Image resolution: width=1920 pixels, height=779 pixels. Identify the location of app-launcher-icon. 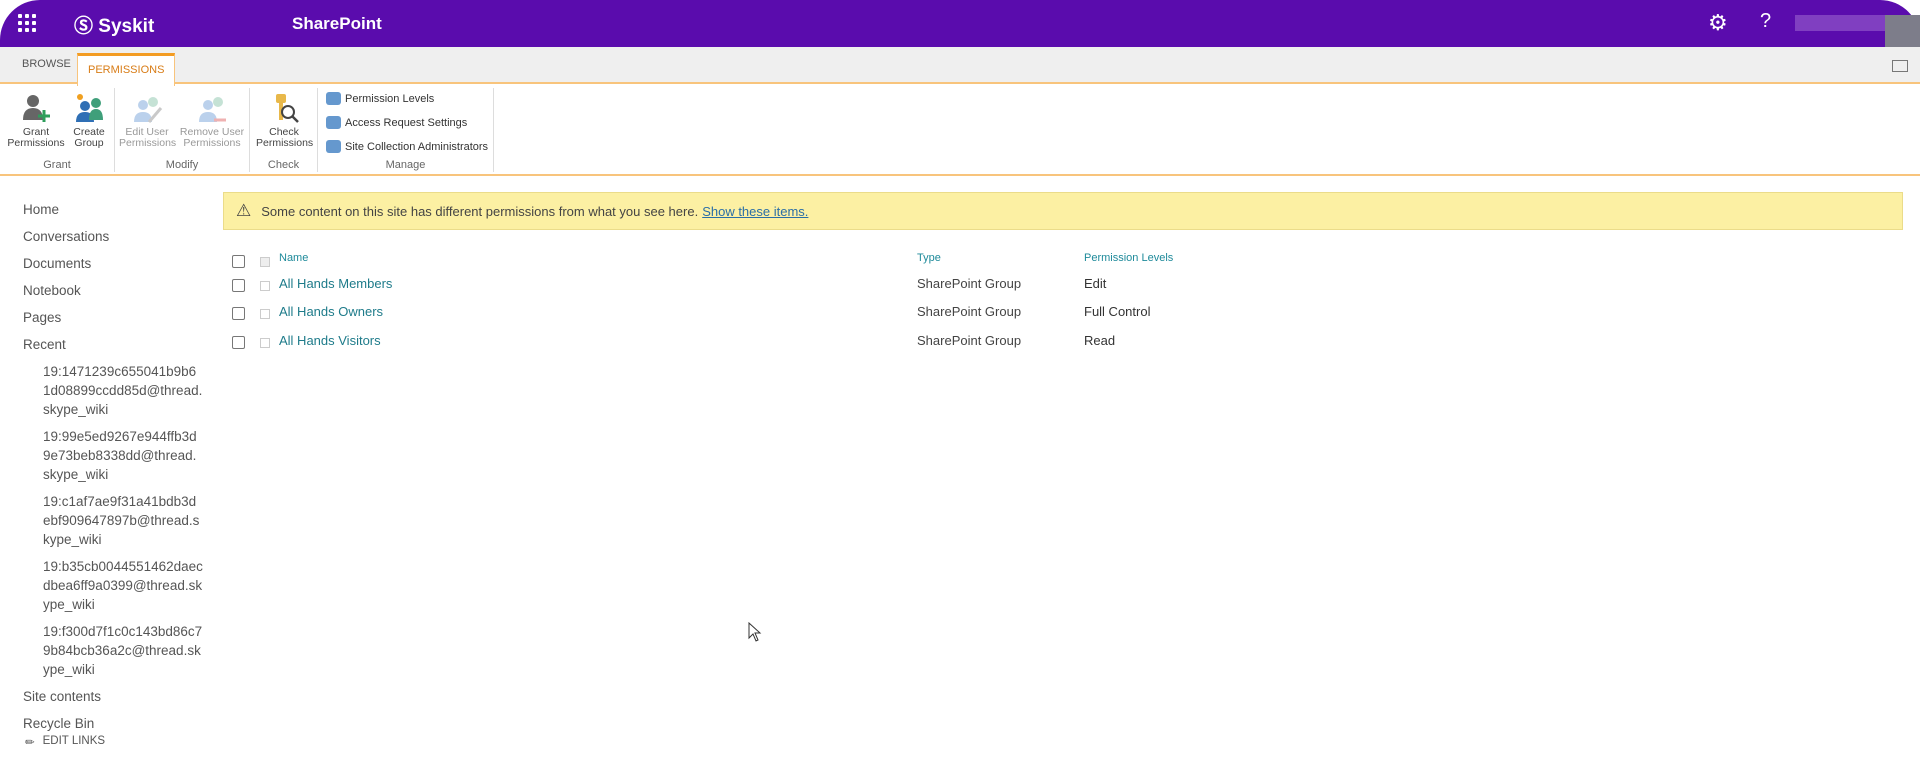
(27, 23).